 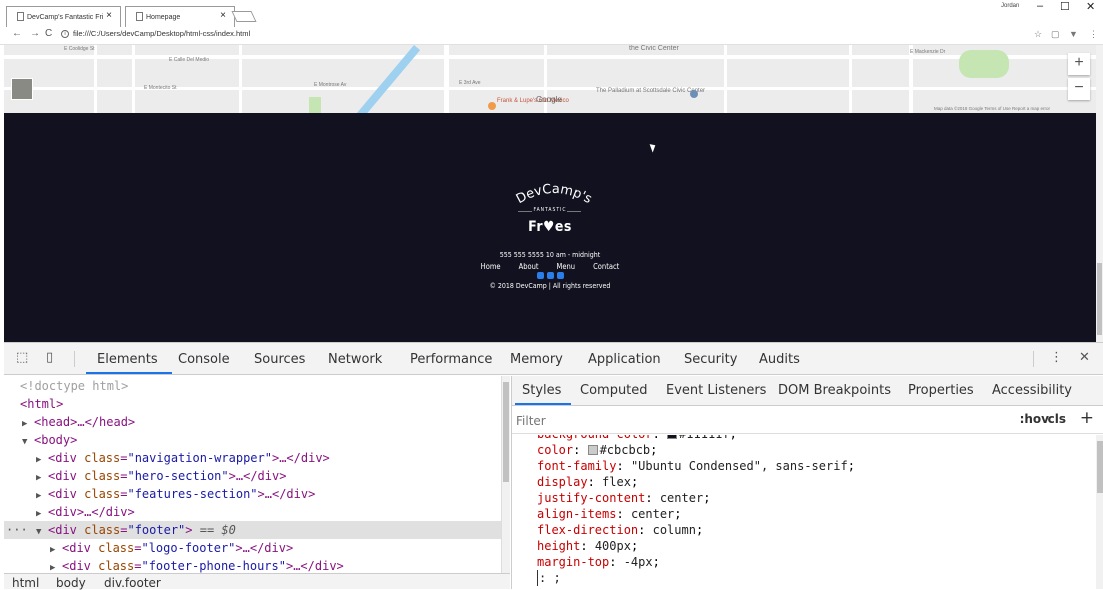 What do you see at coordinates (1099, 193) in the screenshot?
I see `page-scrollbar` at bounding box center [1099, 193].